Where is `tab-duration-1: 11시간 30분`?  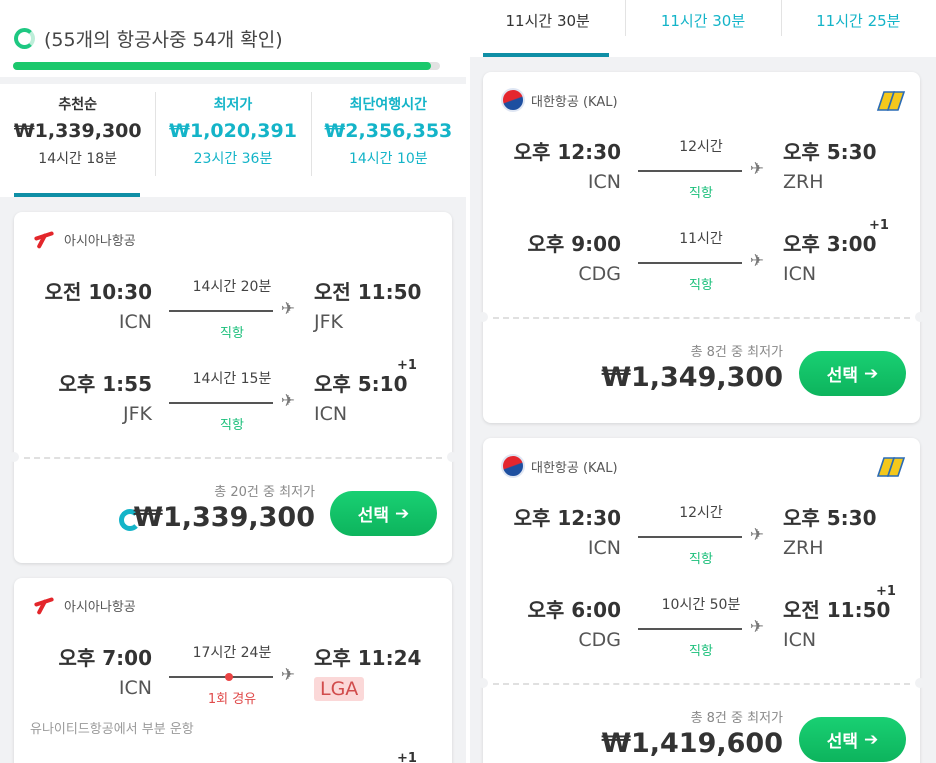 tab-duration-1: 11시간 30분 is located at coordinates (547, 28).